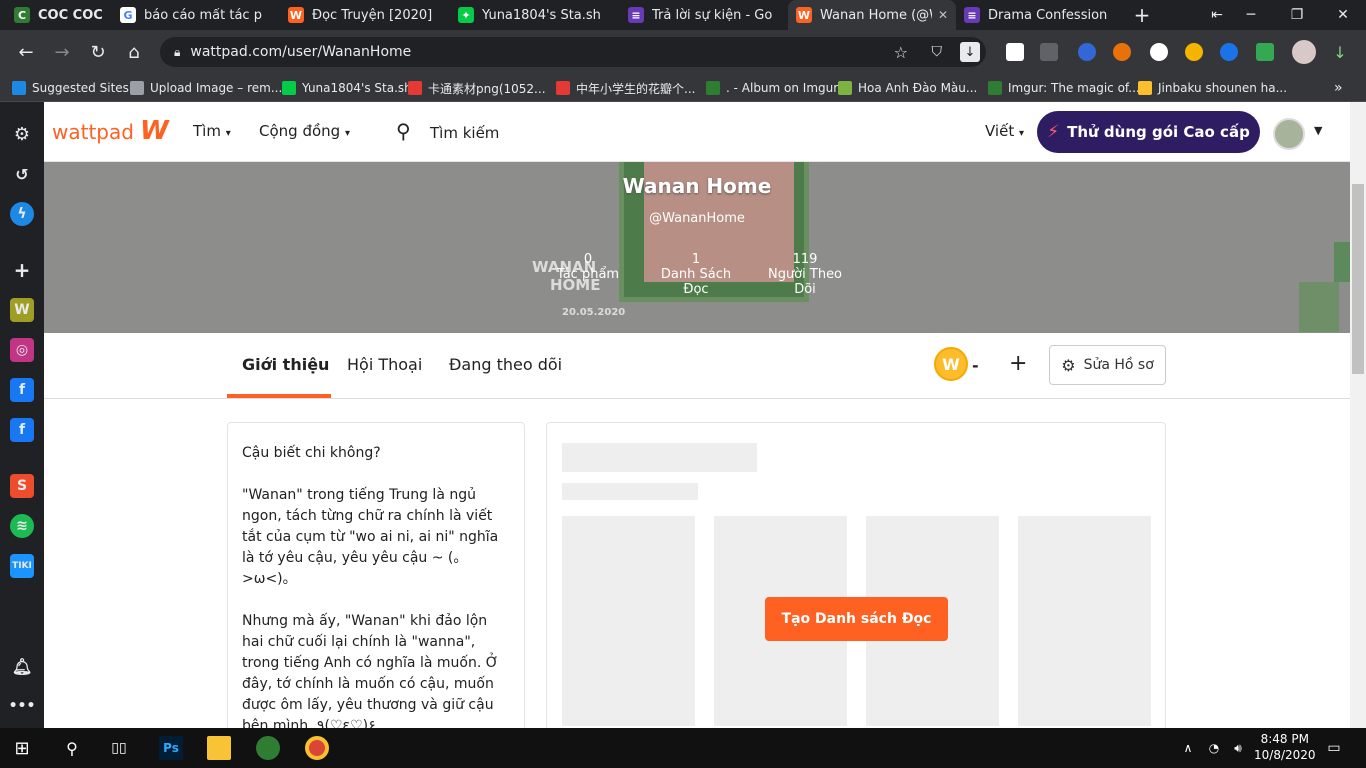 This screenshot has width=1366, height=768. Describe the element at coordinates (1340, 52) in the screenshot. I see `update-arrow-icon: ↓` at that location.